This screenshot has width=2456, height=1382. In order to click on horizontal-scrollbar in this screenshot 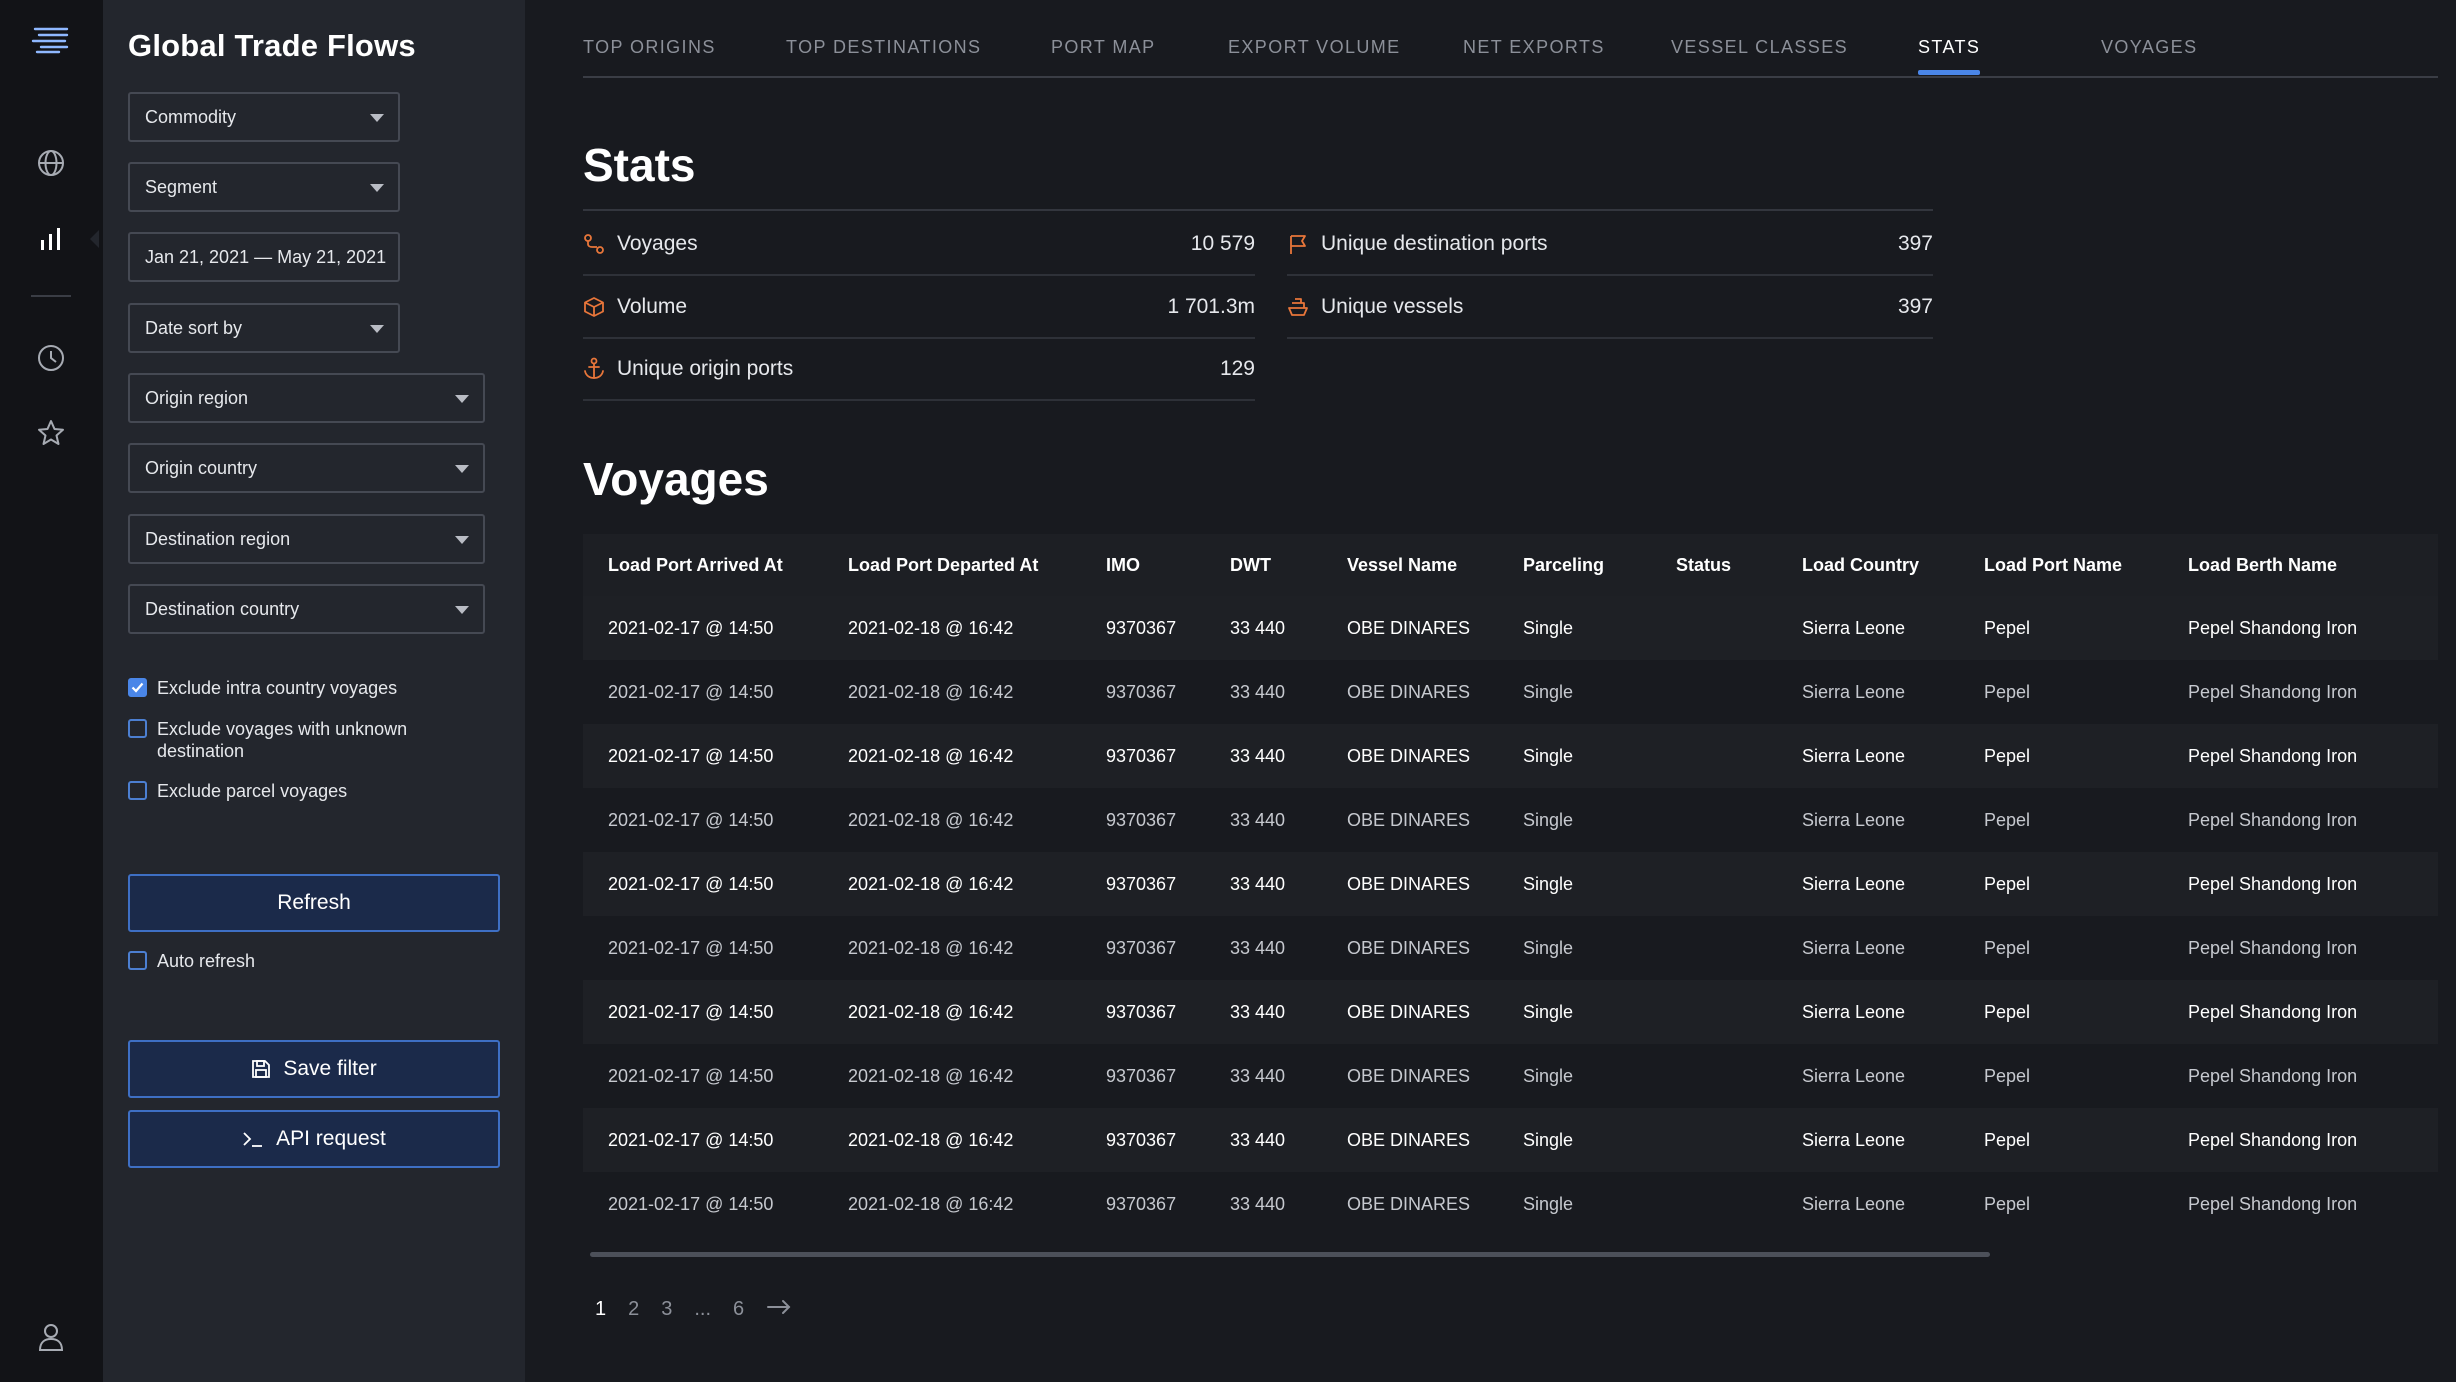, I will do `click(1290, 1254)`.